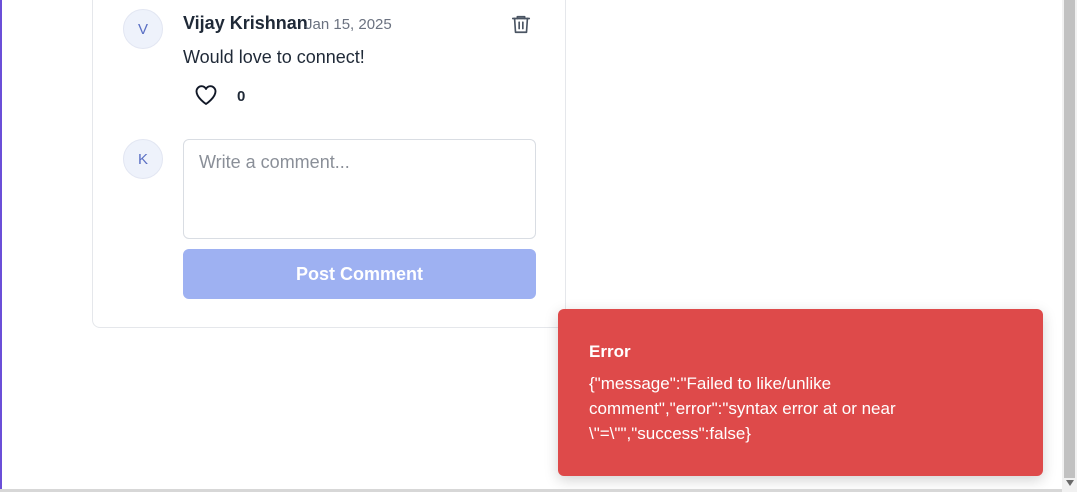 This screenshot has width=1077, height=492. I want to click on like-button, so click(207, 96).